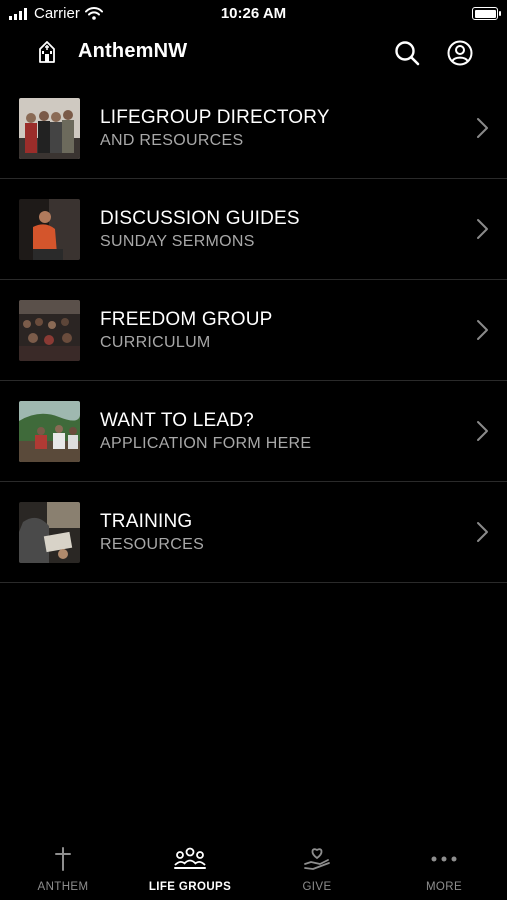 The width and height of the screenshot is (507, 900). I want to click on heart-hand-icon, so click(317, 859).